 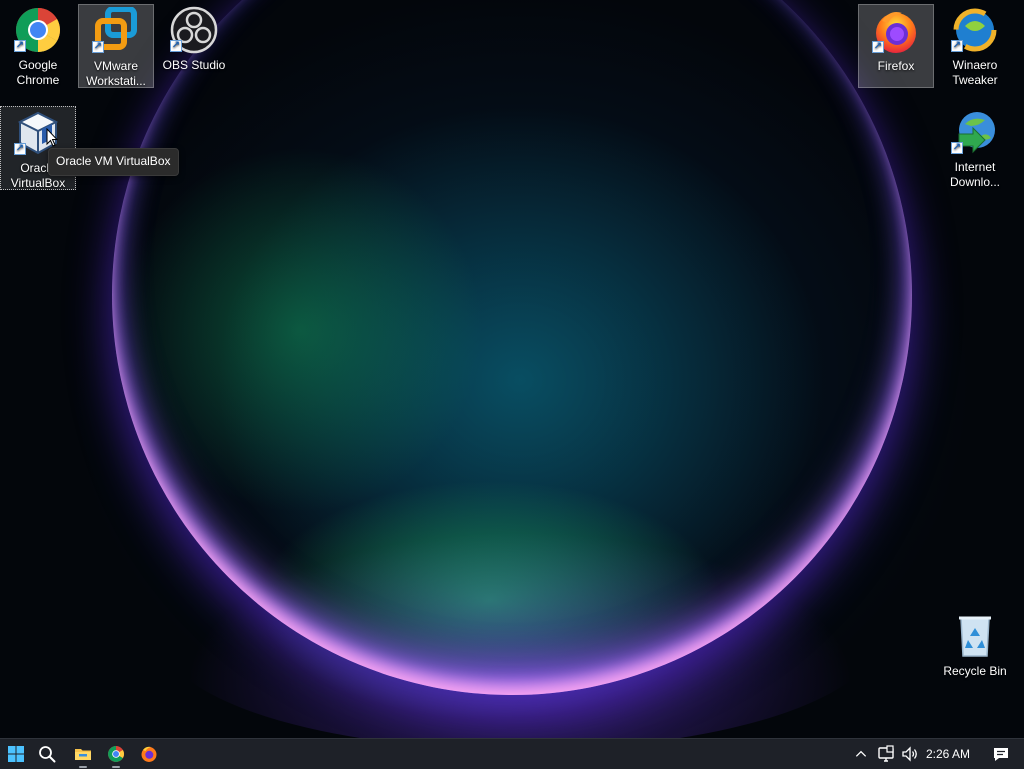 I want to click on icon-label: Firefox, so click(x=896, y=66).